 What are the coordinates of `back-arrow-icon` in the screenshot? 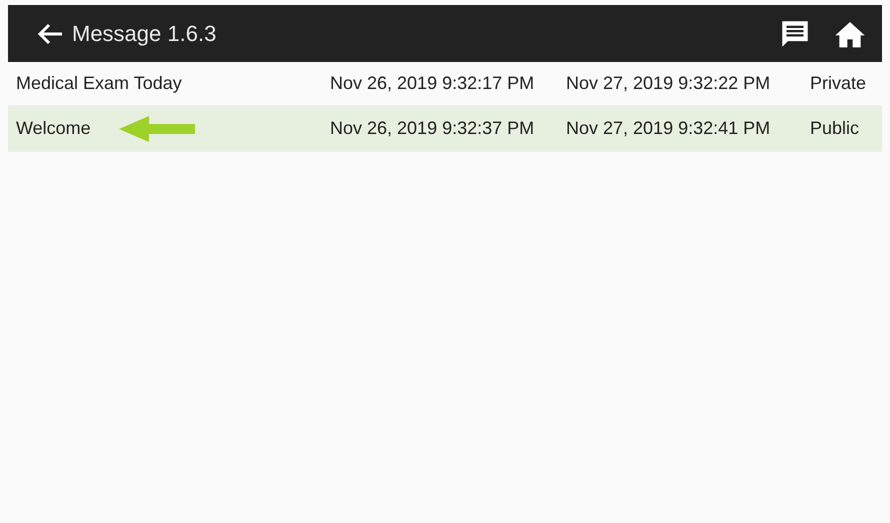 It's located at (50, 34).